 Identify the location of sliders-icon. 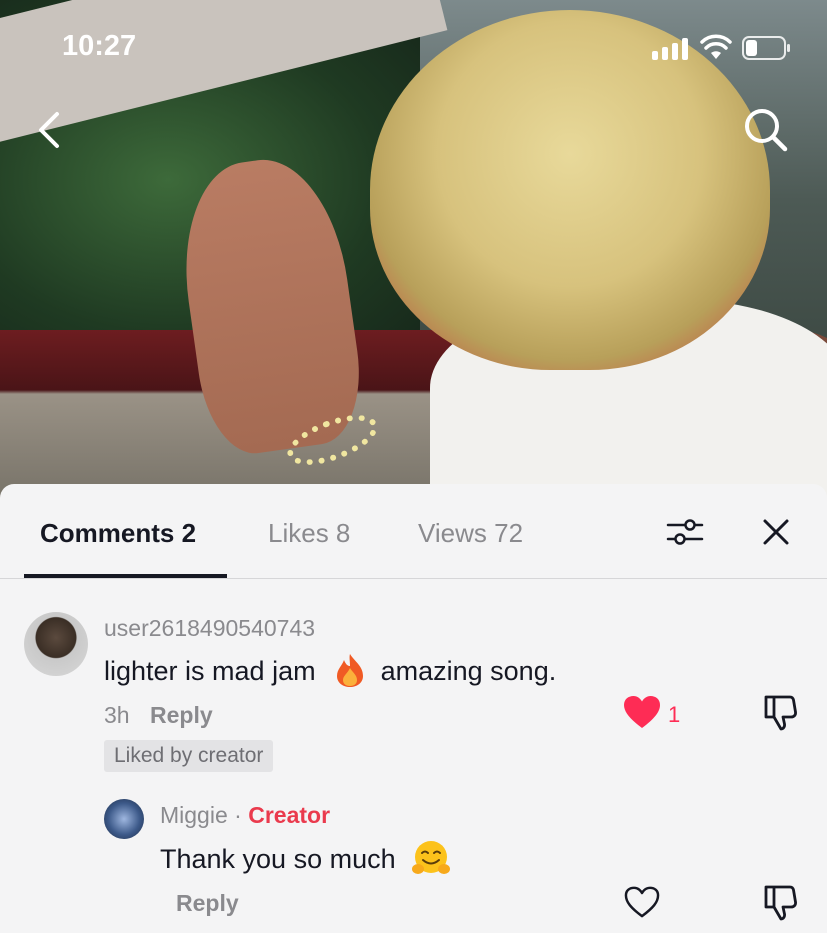
(685, 532).